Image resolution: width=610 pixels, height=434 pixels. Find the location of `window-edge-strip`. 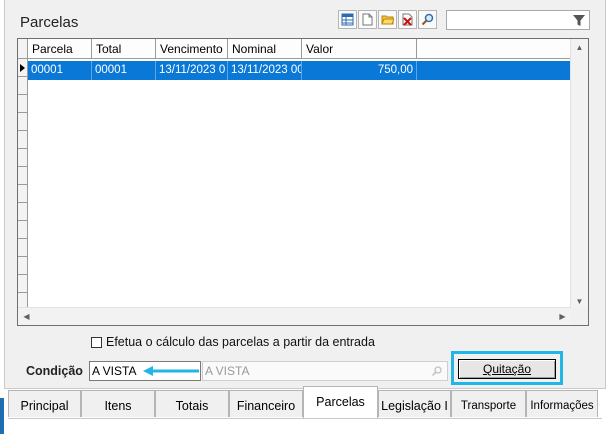

window-edge-strip is located at coordinates (2, 416).